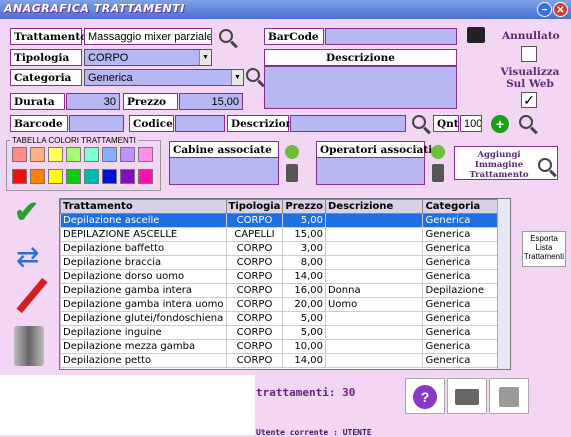 Image resolution: width=571 pixels, height=437 pixels. What do you see at coordinates (148, 57) in the screenshot?
I see `tipologia-select: CORPO ▼` at bounding box center [148, 57].